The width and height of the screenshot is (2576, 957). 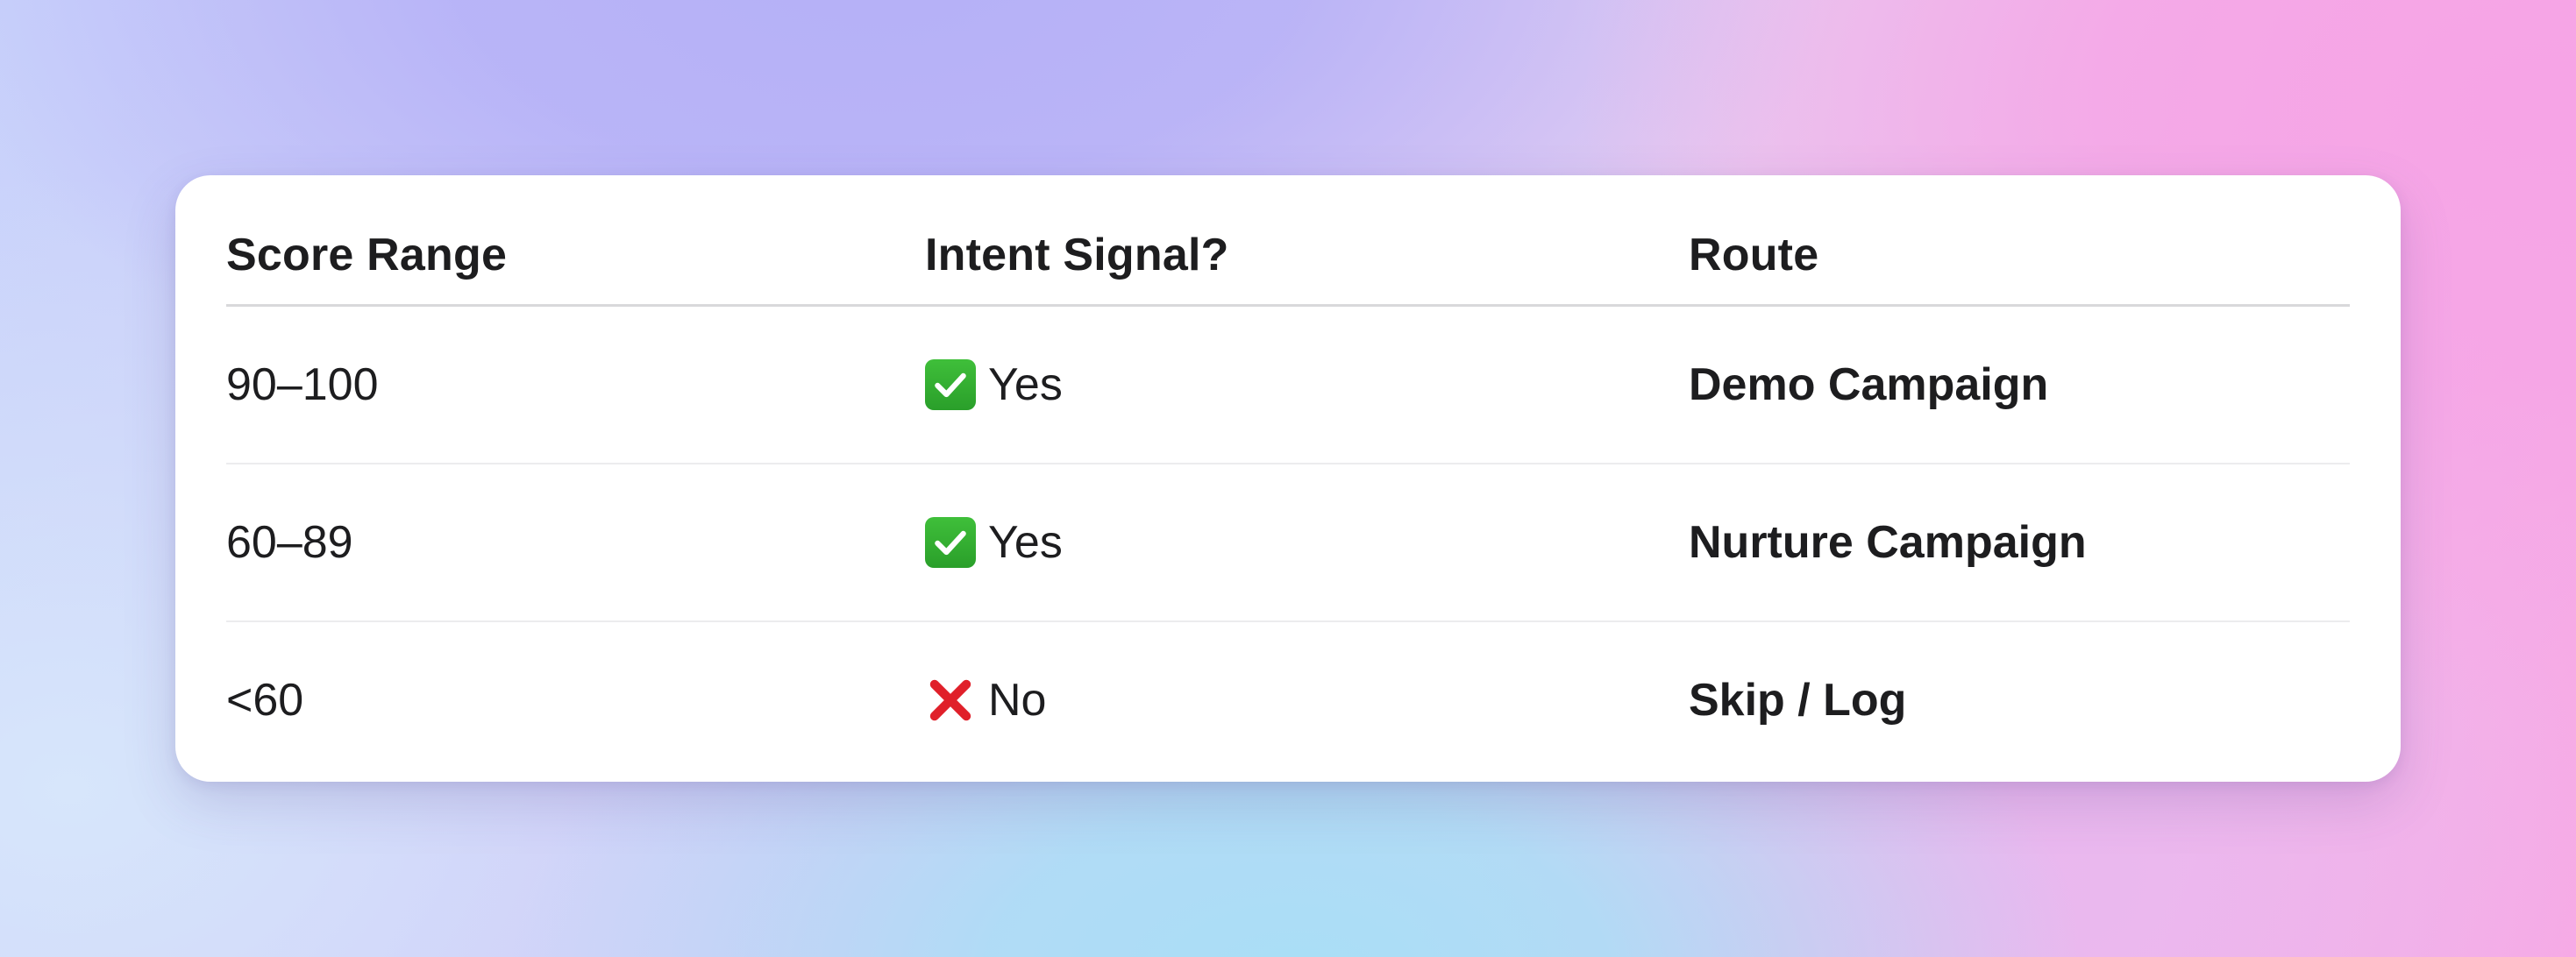 What do you see at coordinates (1869, 384) in the screenshot?
I see `route-cell: Demo Campaign` at bounding box center [1869, 384].